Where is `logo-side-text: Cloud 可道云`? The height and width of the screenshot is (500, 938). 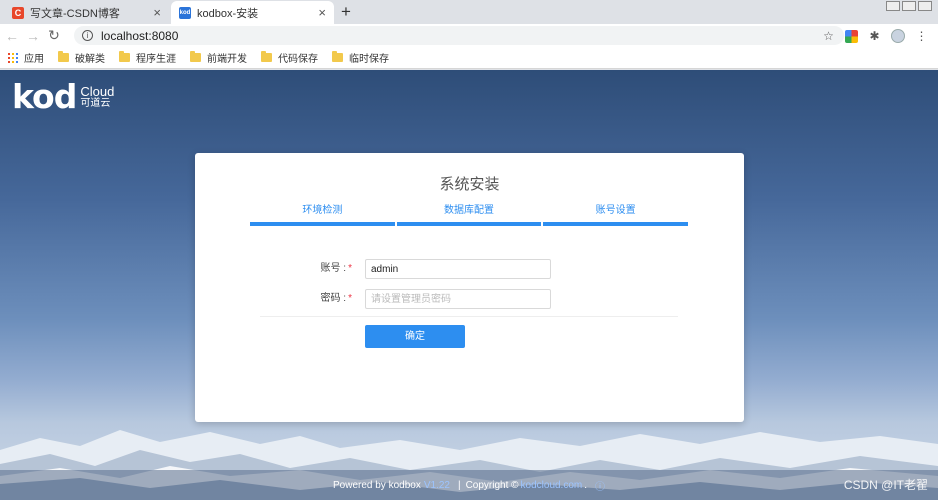
logo-side-text: Cloud 可道云 is located at coordinates (97, 97).